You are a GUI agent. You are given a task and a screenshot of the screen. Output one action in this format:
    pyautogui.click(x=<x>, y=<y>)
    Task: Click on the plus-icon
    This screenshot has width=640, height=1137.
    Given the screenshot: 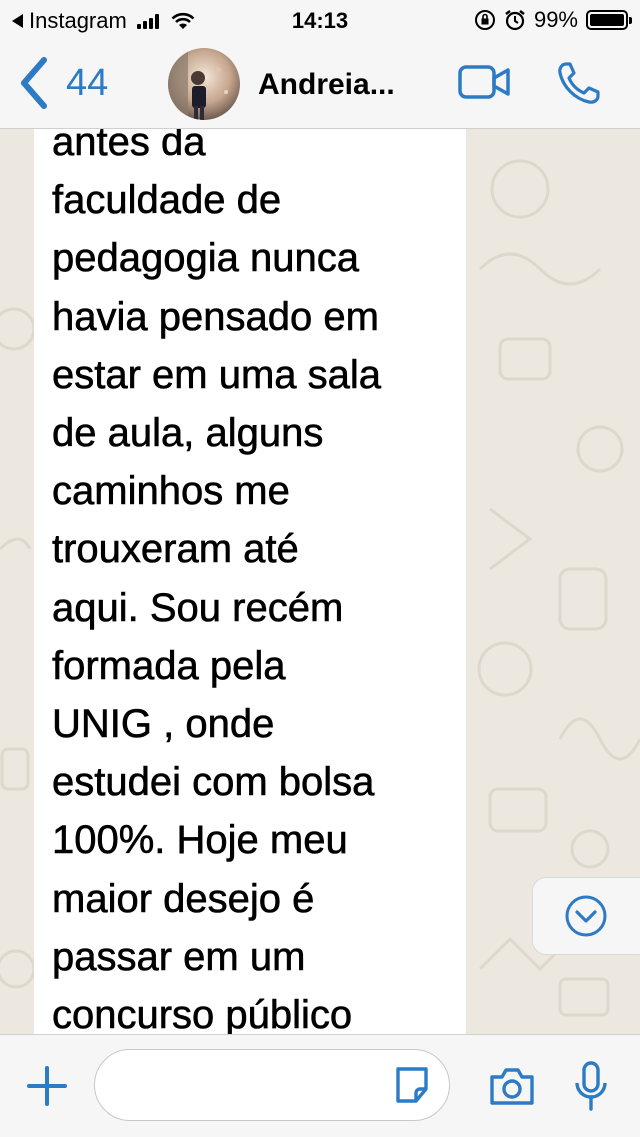 What is the action you would take?
    pyautogui.click(x=47, y=1086)
    